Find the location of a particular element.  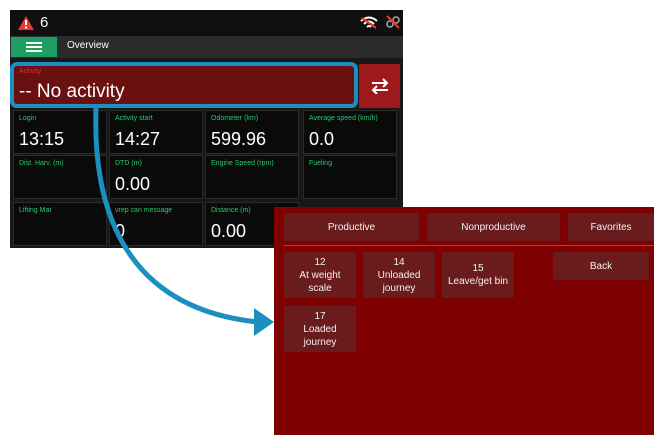

menu-button is located at coordinates (34, 47).